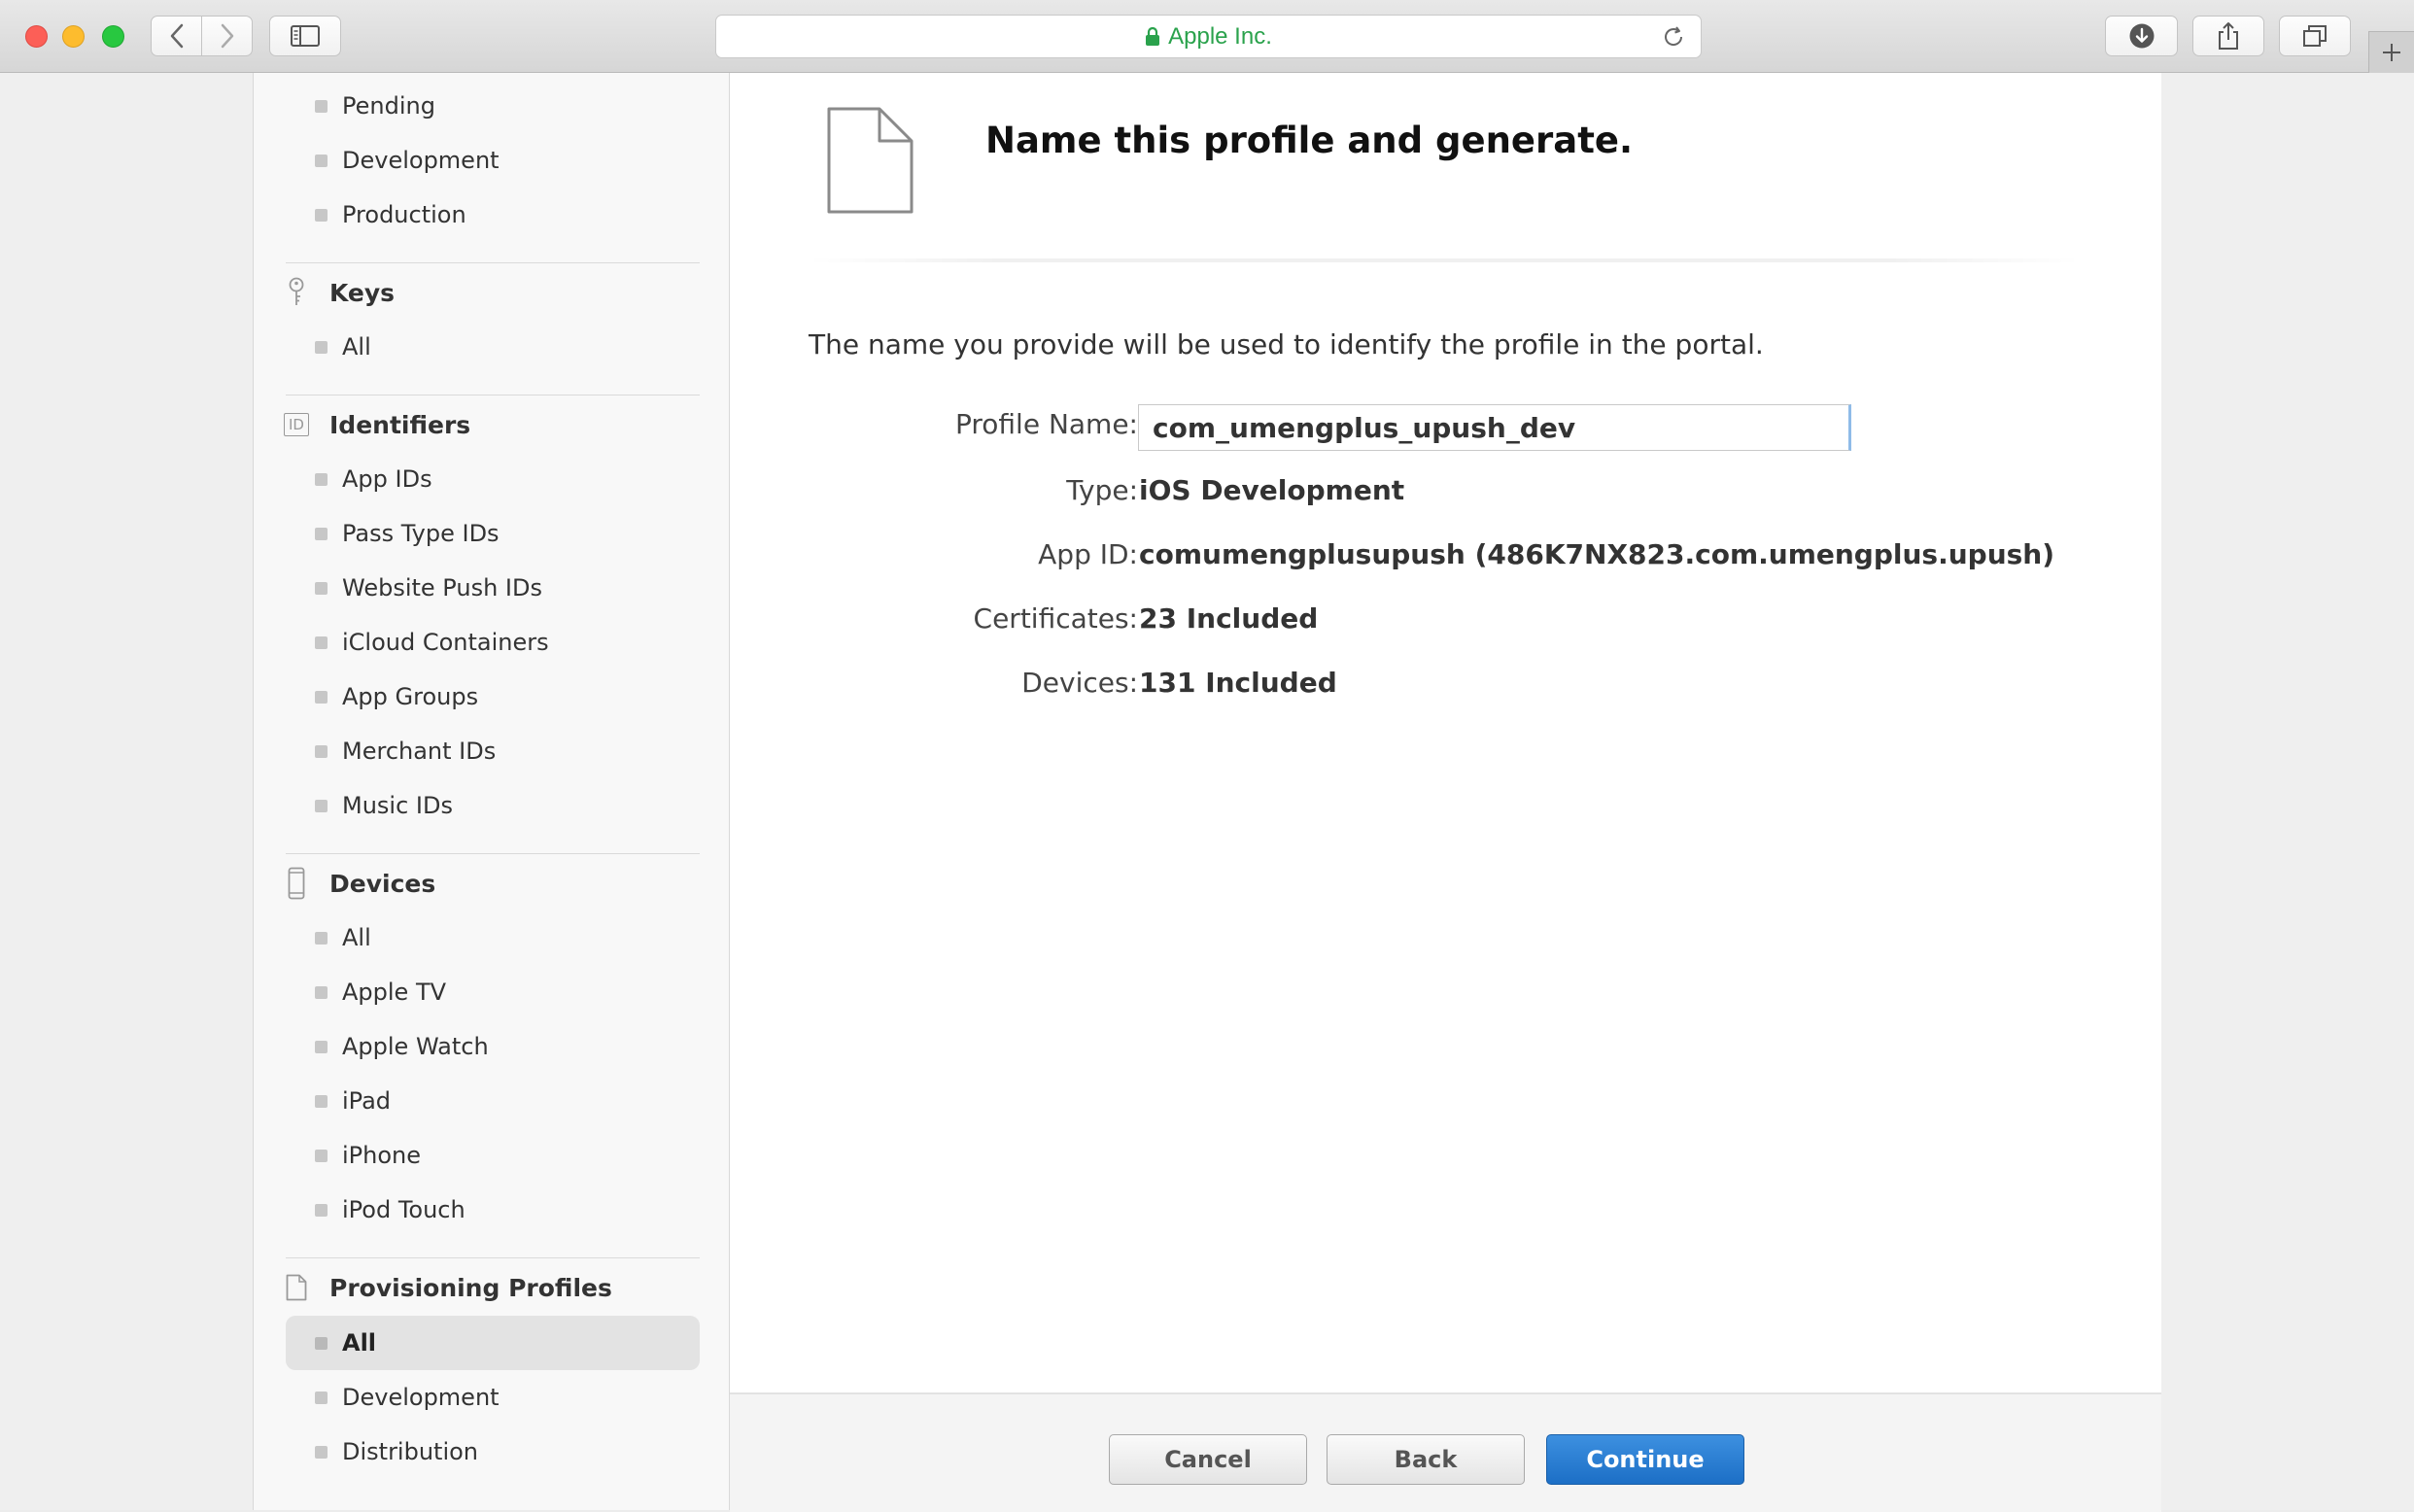 Image resolution: width=2414 pixels, height=1512 pixels. I want to click on back-nav-button, so click(177, 36).